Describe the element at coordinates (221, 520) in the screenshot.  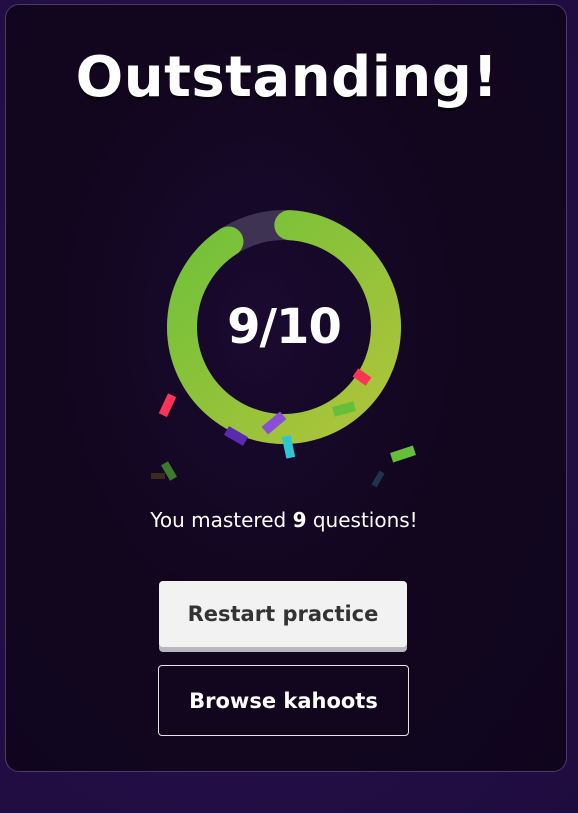
I see `summary-prefix: You mastered` at that location.